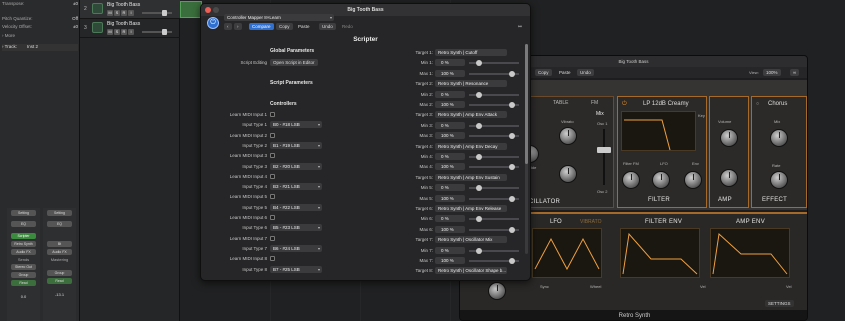 The image size is (845, 321). Describe the element at coordinates (261, 26) in the screenshot. I see `compare-button: Compare` at that location.